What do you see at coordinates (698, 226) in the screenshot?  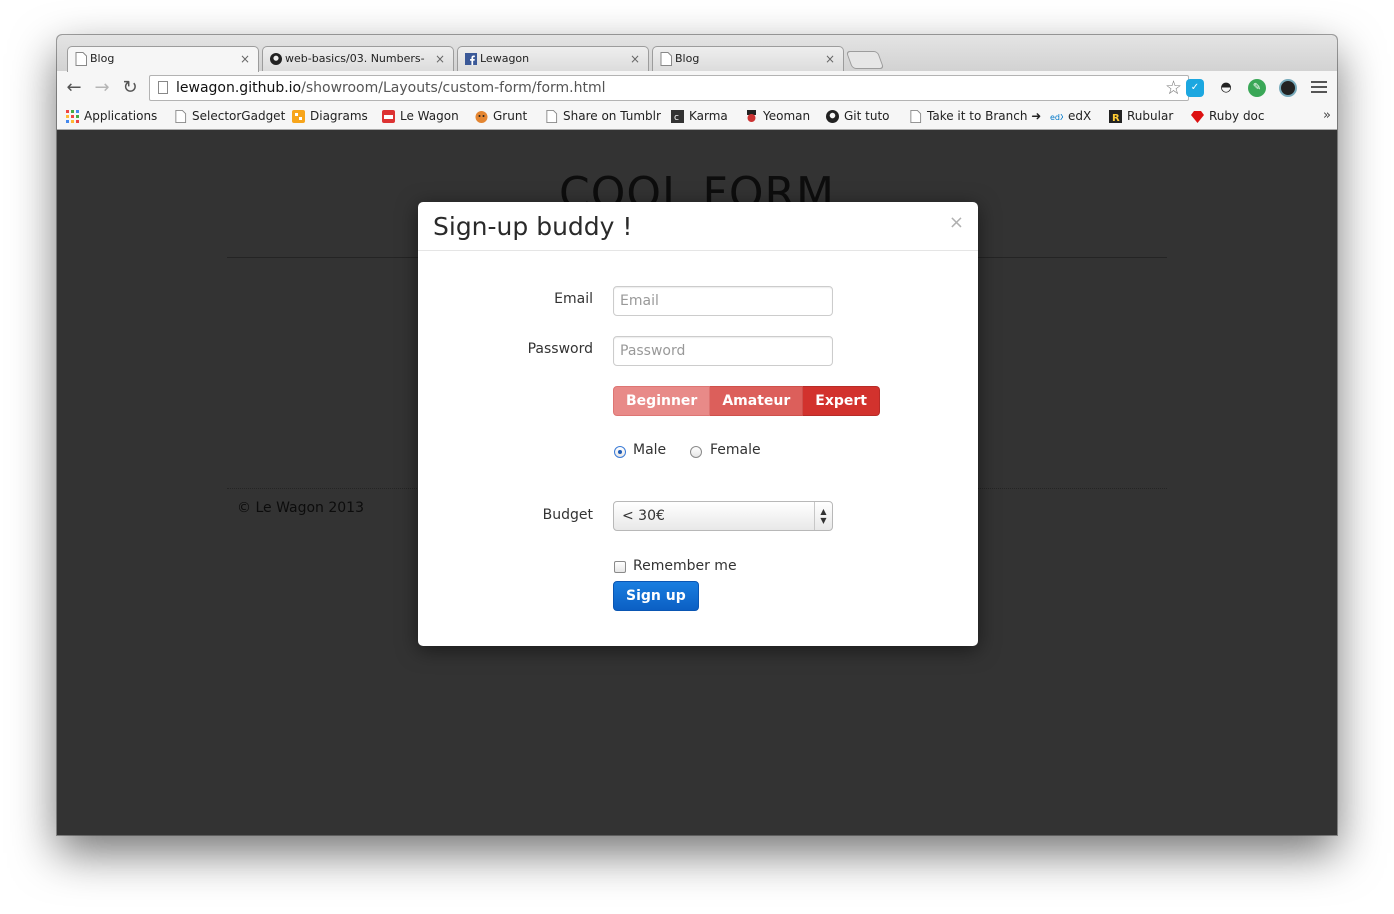 I see `modal-header: Sign-up buddy ! ×` at bounding box center [698, 226].